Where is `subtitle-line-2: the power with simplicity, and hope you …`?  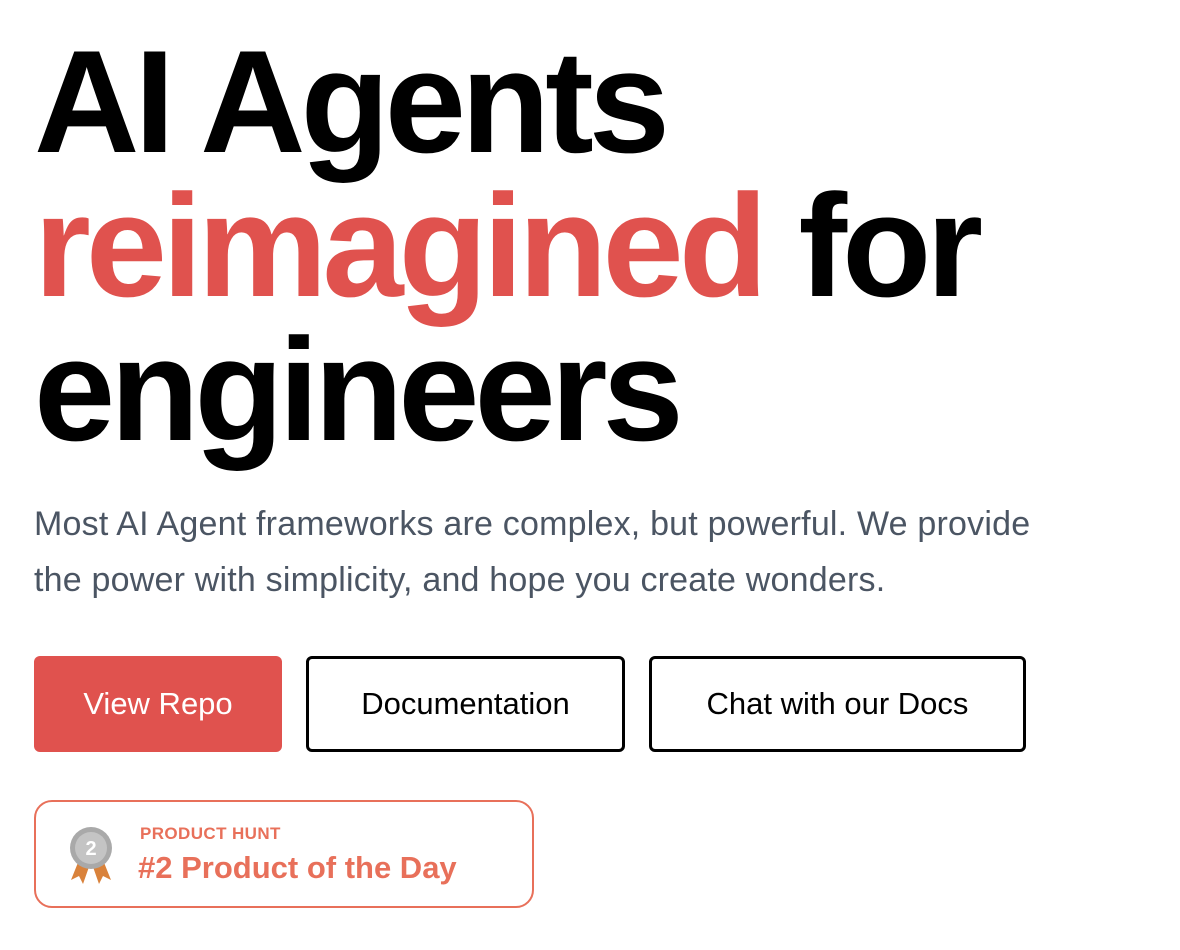 subtitle-line-2: the power with simplicity, and hope you … is located at coordinates (460, 580).